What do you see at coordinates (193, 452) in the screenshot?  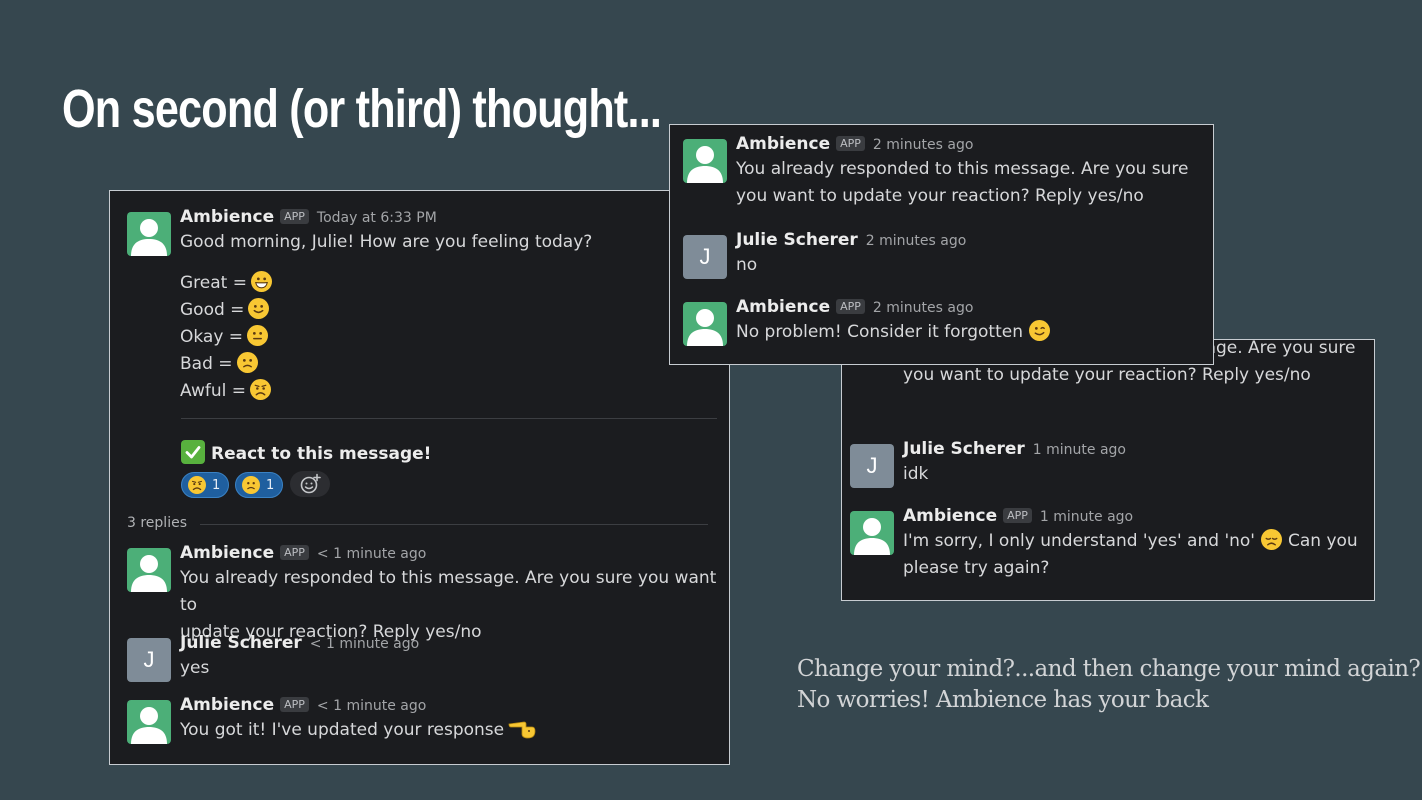 I see `check-mark-icon` at bounding box center [193, 452].